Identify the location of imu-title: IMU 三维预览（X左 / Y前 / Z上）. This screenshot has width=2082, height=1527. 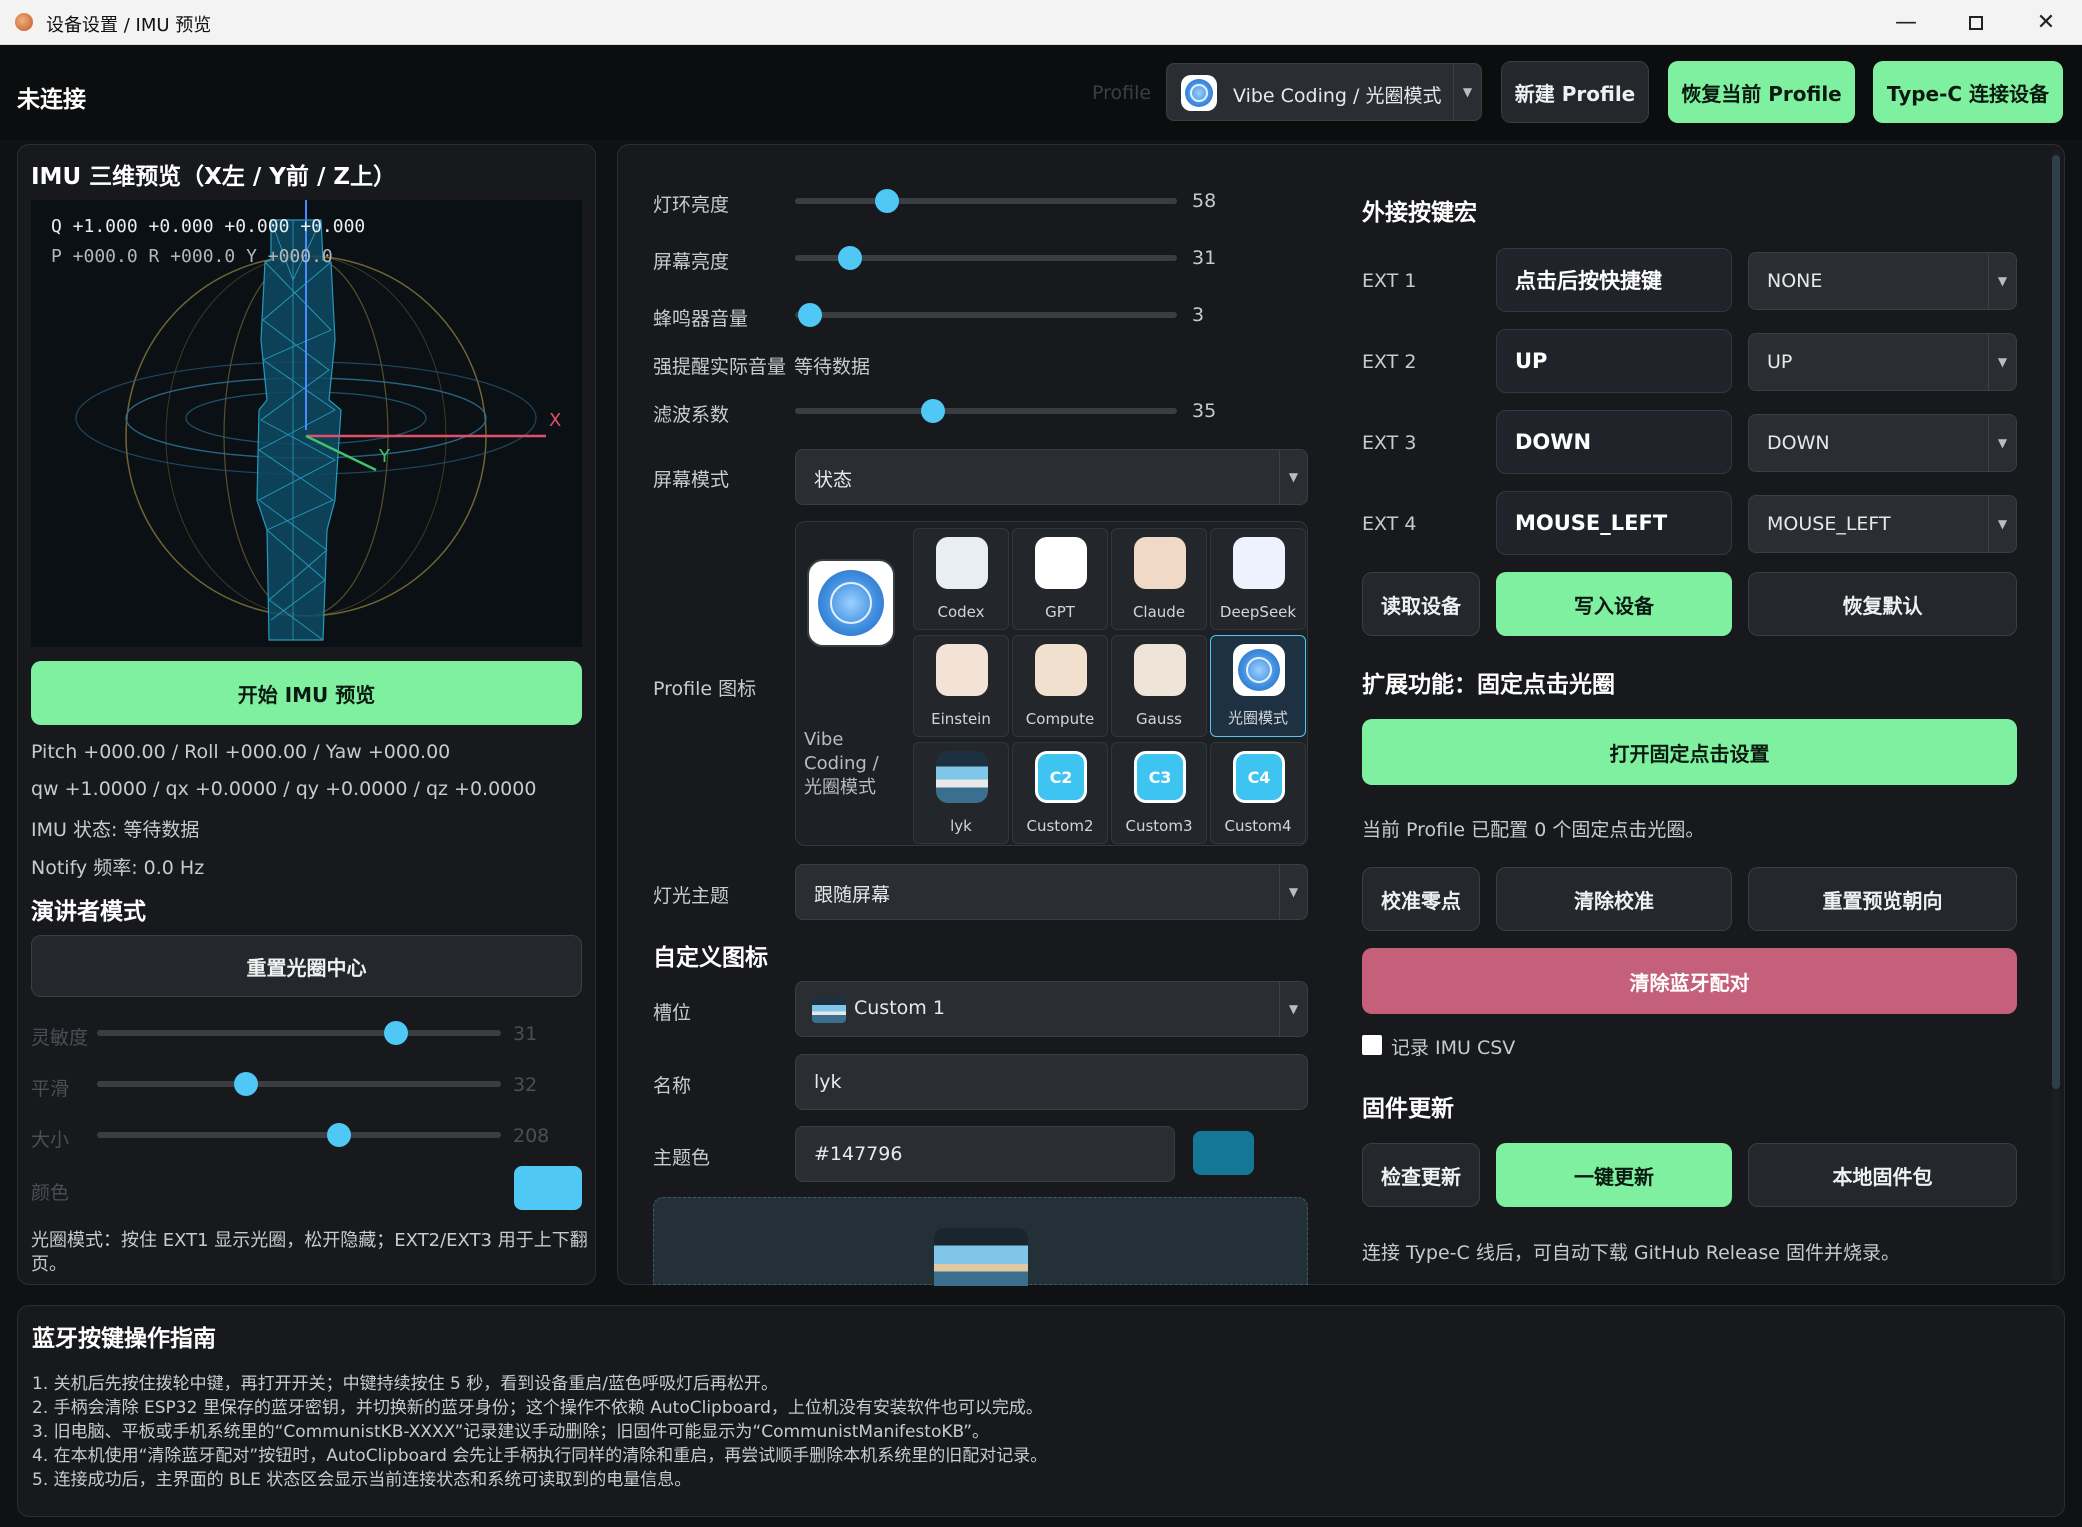
(214, 177).